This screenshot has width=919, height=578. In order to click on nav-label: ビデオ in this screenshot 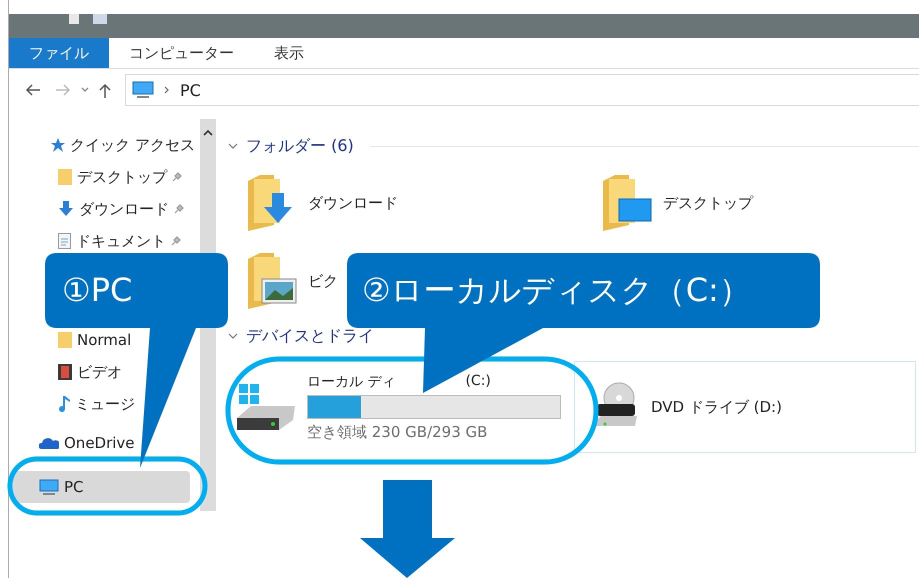, I will do `click(99, 372)`.